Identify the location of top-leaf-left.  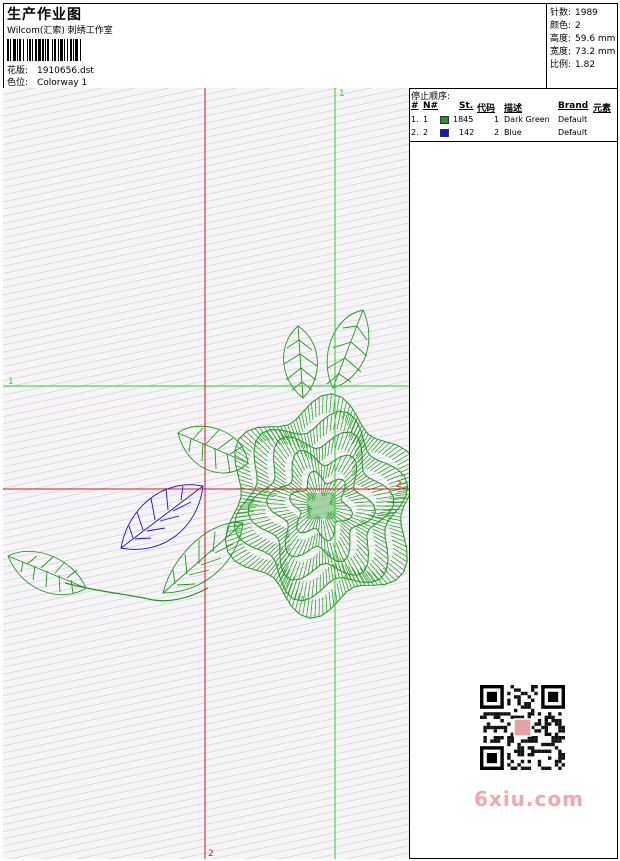
(300, 362).